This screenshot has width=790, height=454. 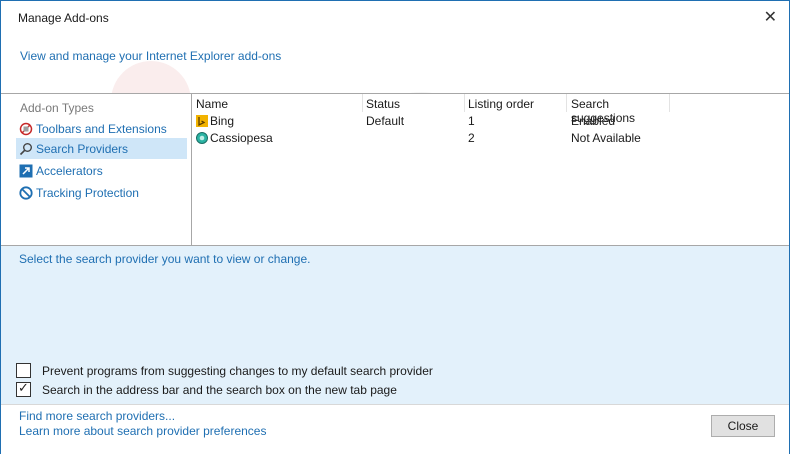 I want to click on sidebar-item-accelerators: Accelerators, so click(x=101, y=170).